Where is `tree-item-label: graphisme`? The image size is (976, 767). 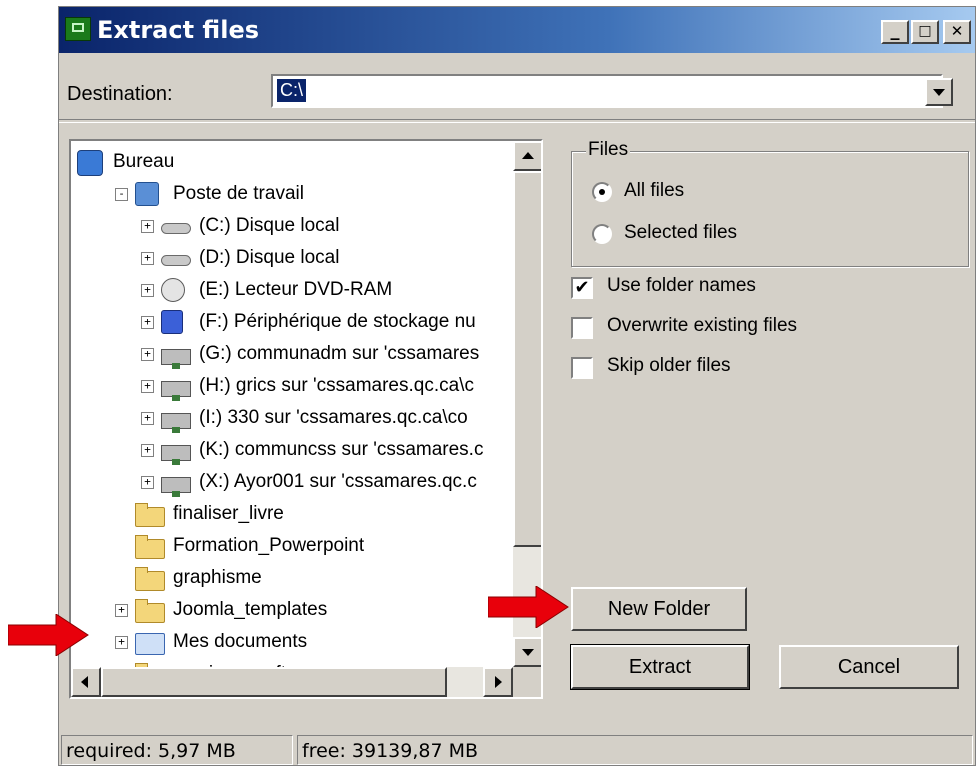 tree-item-label: graphisme is located at coordinates (217, 578).